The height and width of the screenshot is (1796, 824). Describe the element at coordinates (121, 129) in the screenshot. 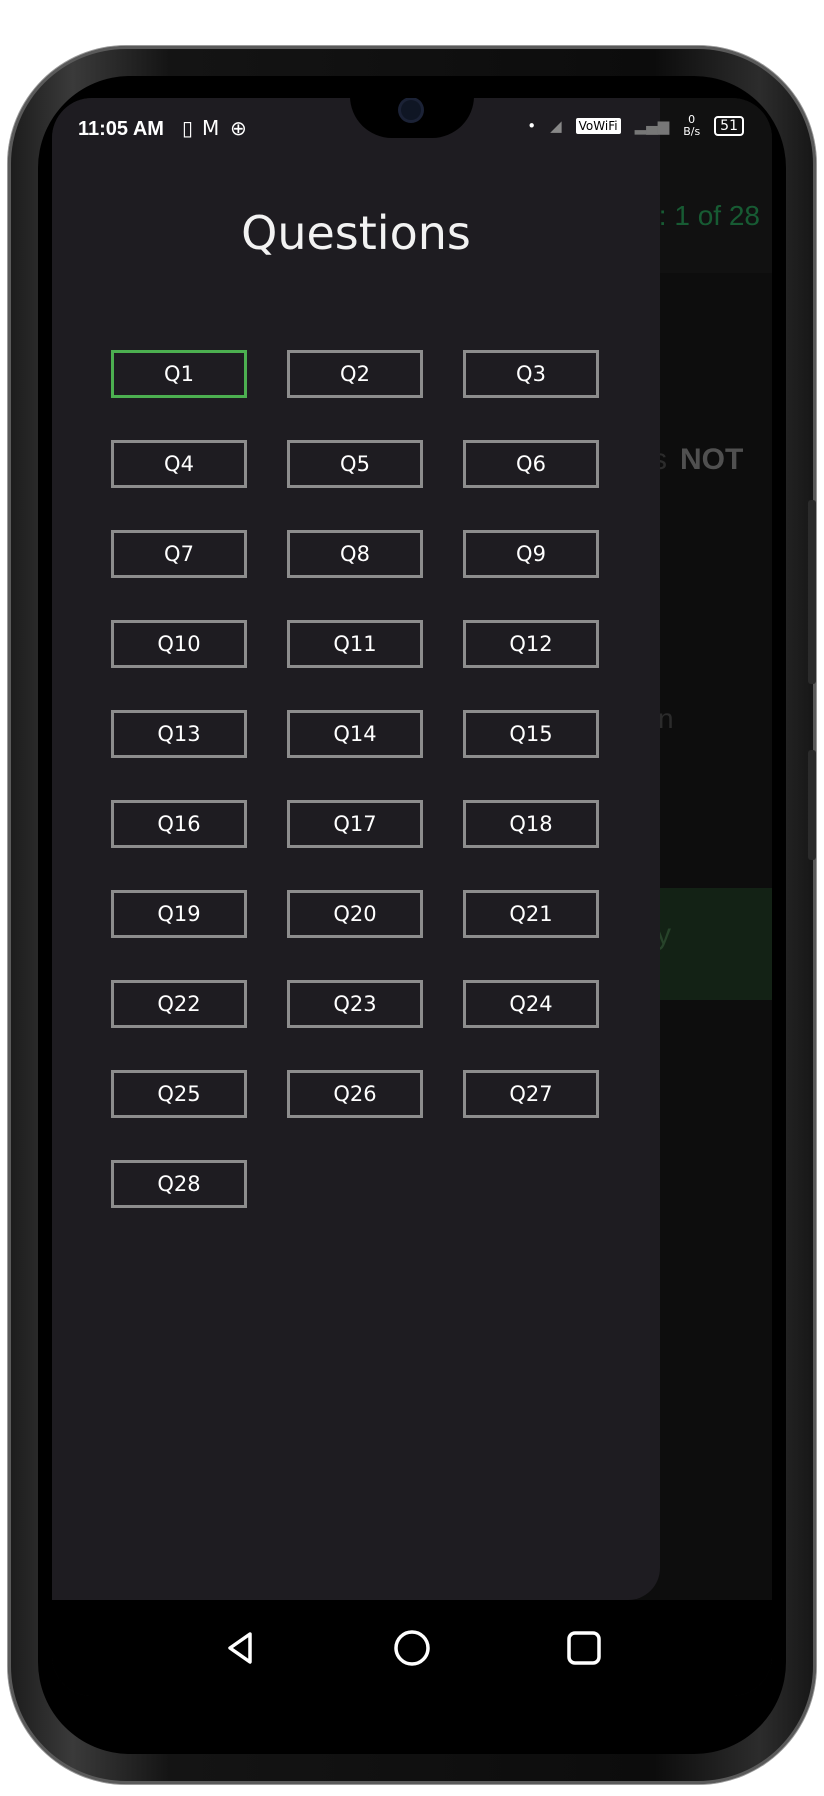

I see `status-time: 11:05 AM` at that location.